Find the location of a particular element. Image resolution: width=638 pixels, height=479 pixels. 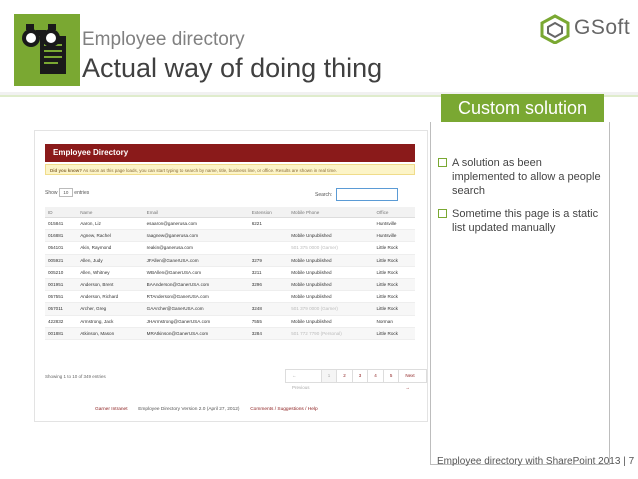

table-cell: 054101 is located at coordinates (61, 248).